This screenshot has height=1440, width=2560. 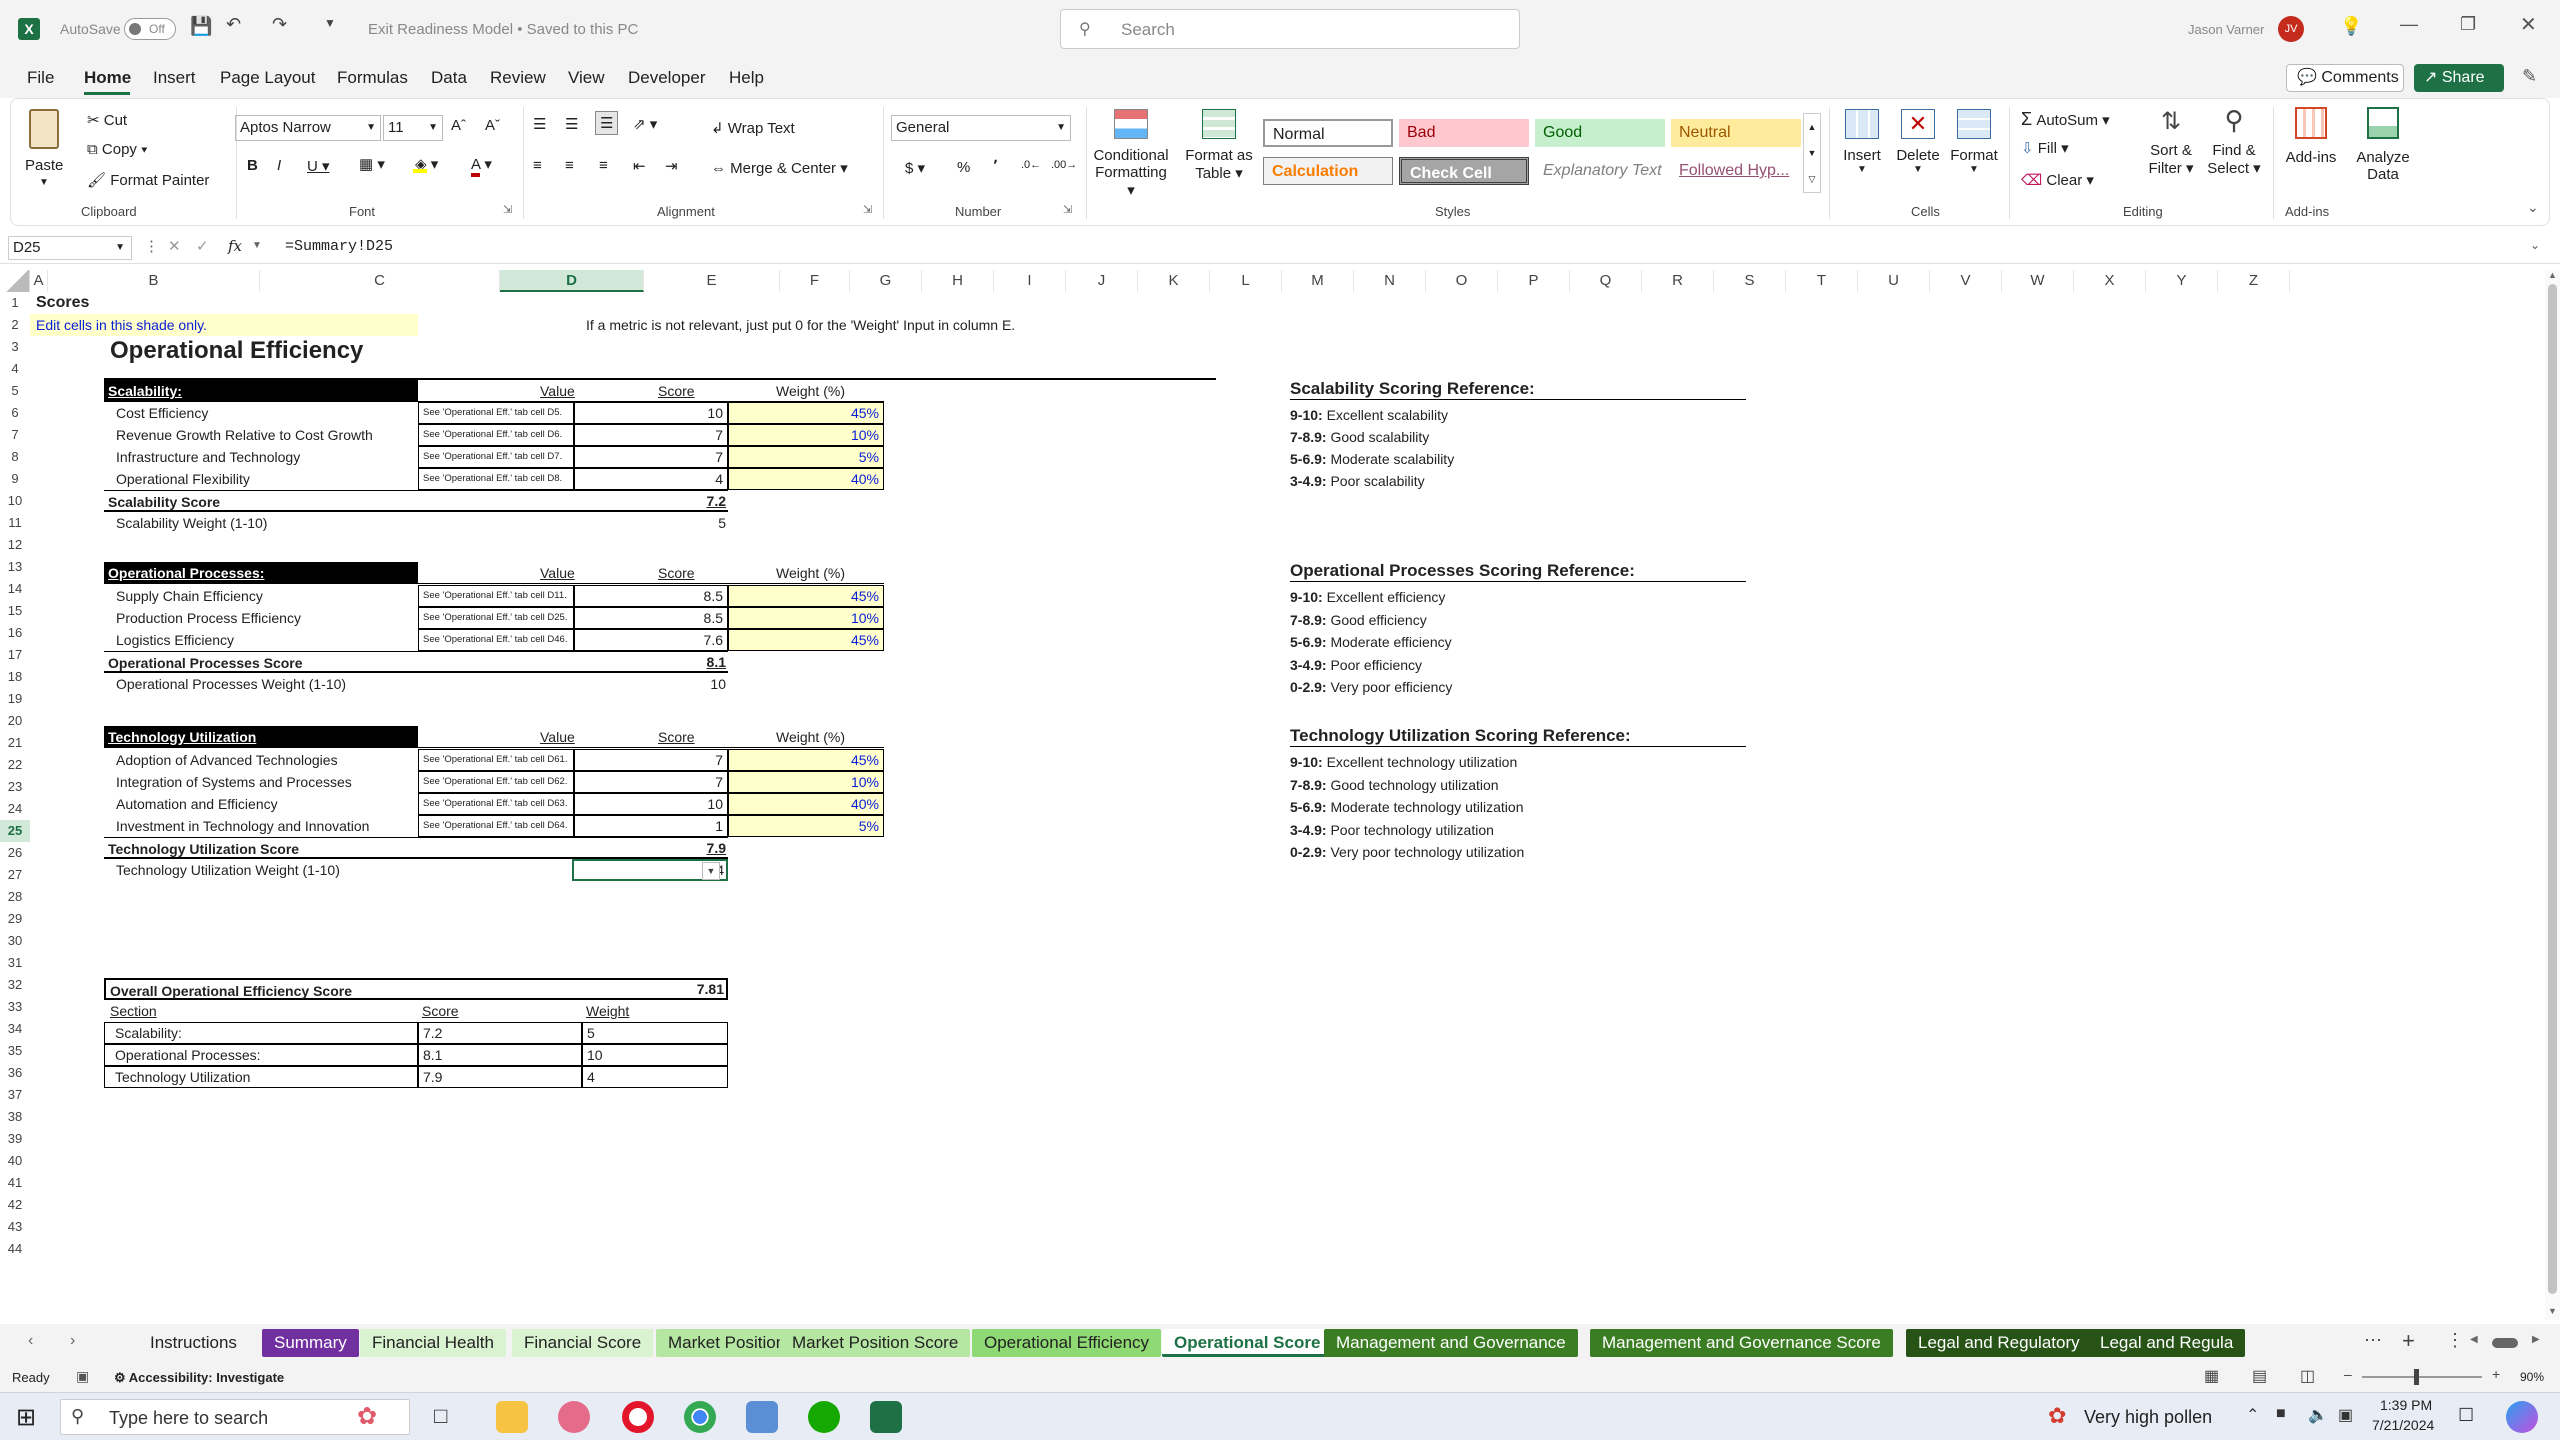 What do you see at coordinates (15, 633) in the screenshot?
I see `row-header-16: 16` at bounding box center [15, 633].